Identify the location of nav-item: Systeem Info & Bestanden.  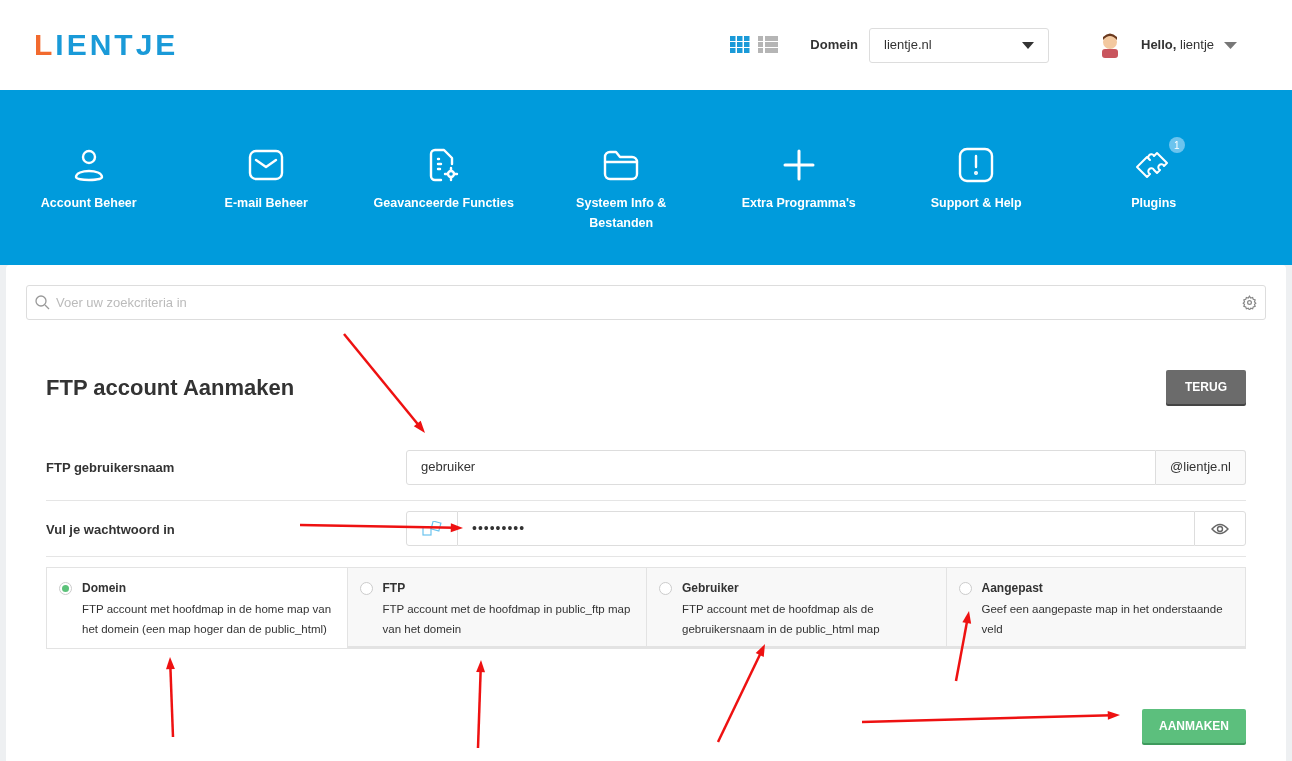
(621, 199).